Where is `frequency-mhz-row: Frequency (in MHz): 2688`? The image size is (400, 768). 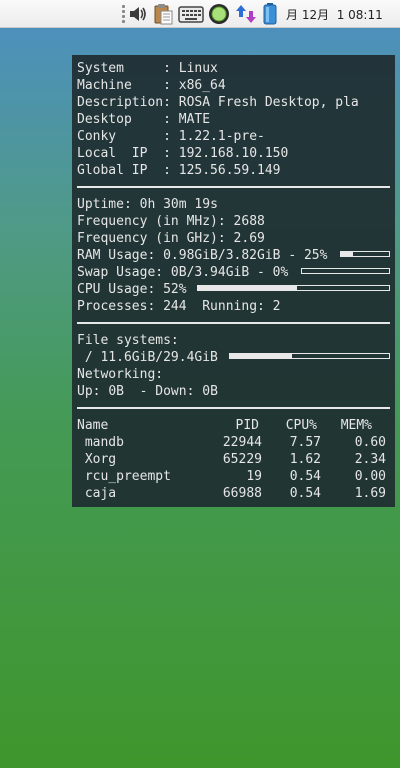 frequency-mhz-row: Frequency (in MHz): 2688 is located at coordinates (233, 221).